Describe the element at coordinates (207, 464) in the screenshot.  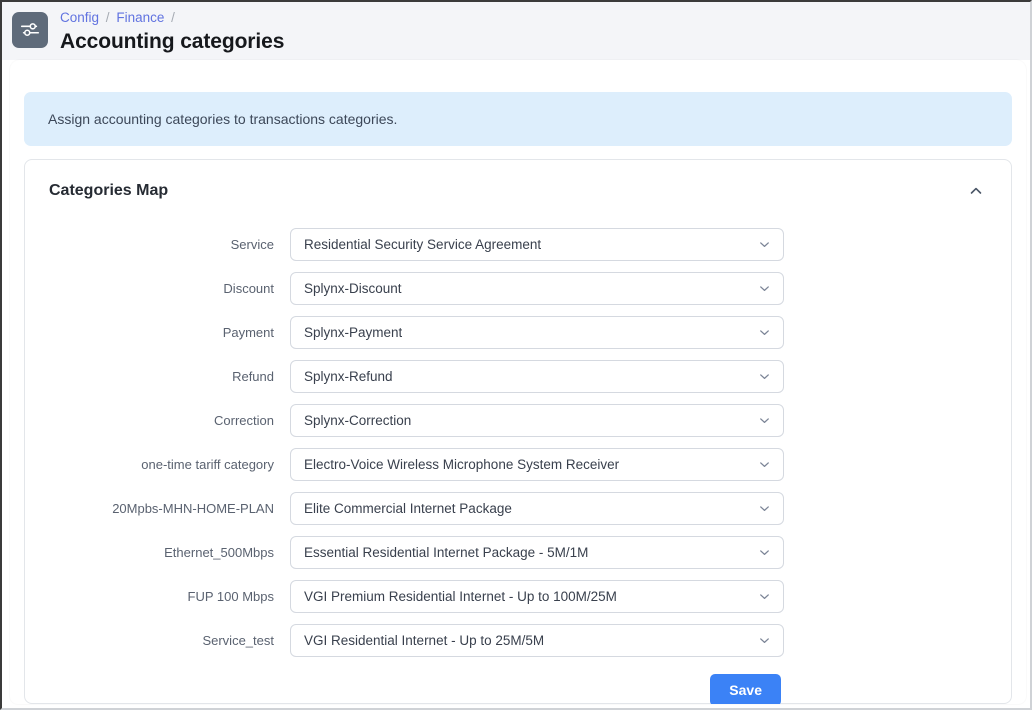
I see `row-label: one-time tariff category` at that location.